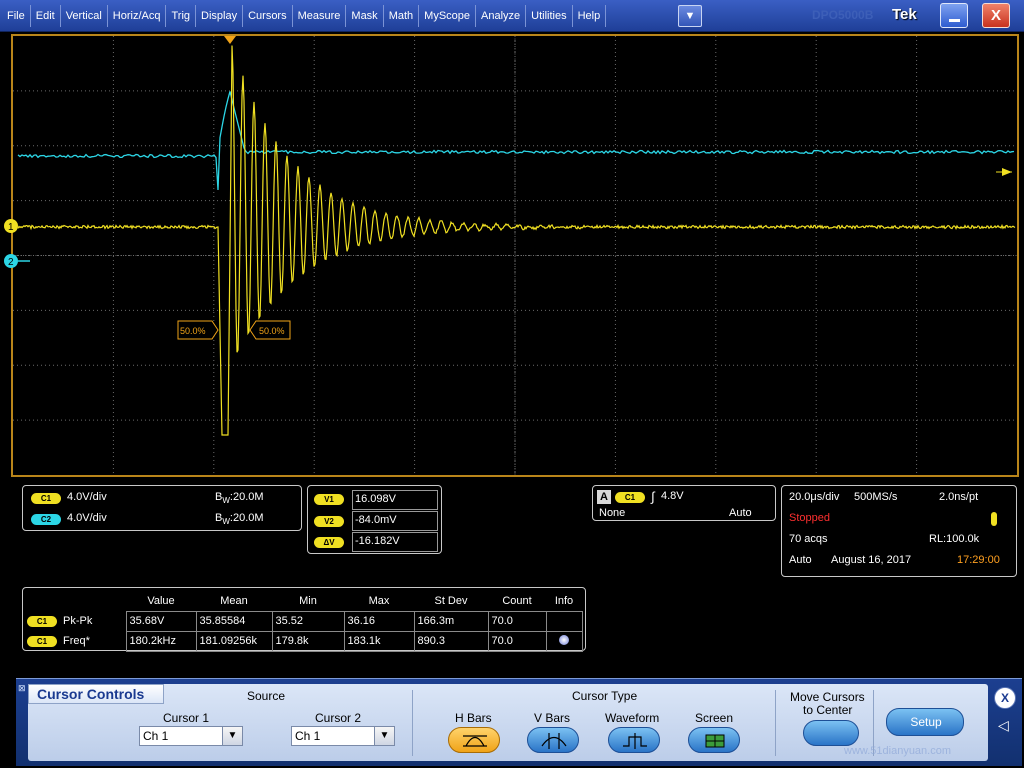  What do you see at coordinates (308, 601) in the screenshot?
I see `col-min: Min` at bounding box center [308, 601].